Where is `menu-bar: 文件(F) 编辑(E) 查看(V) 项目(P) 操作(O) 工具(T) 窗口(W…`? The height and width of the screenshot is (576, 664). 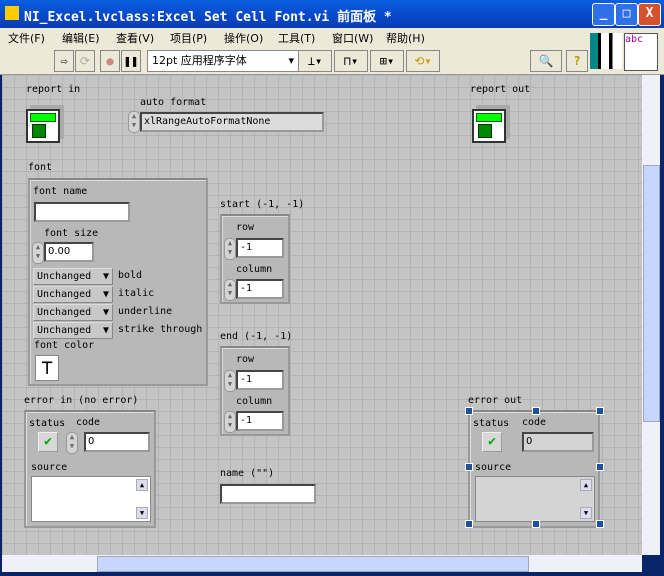
menu-bar: 文件(F) 编辑(E) 查看(V) 项目(P) 操作(O) 工具(T) 窗口(W… is located at coordinates (332, 37).